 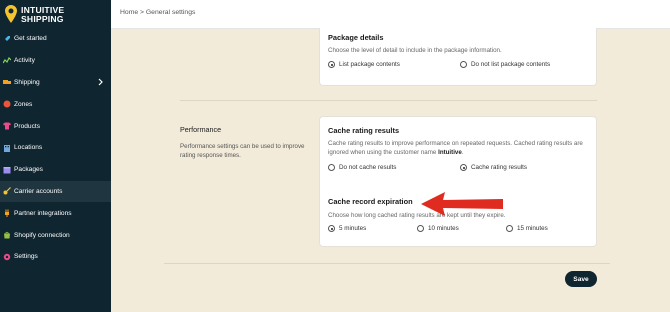 I want to click on option-5-minutes: 5 minutes, so click(x=347, y=228).